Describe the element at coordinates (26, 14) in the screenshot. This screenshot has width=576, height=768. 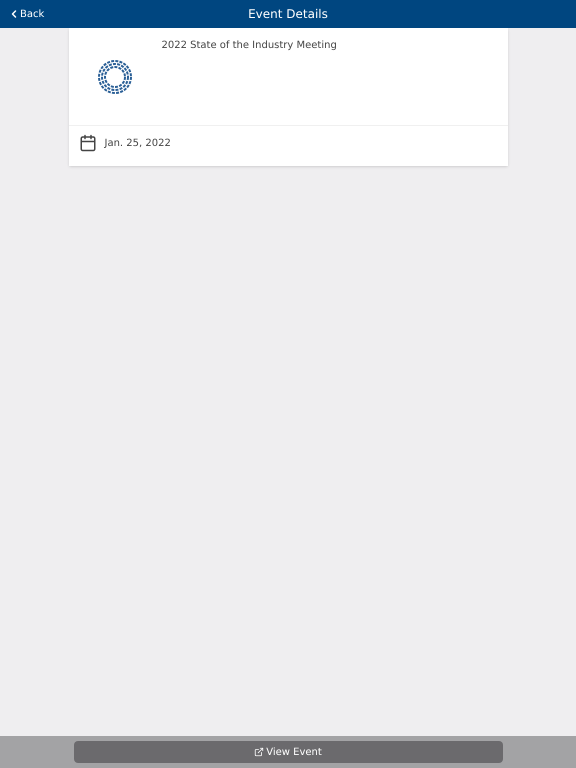
I see `back-button: Back` at that location.